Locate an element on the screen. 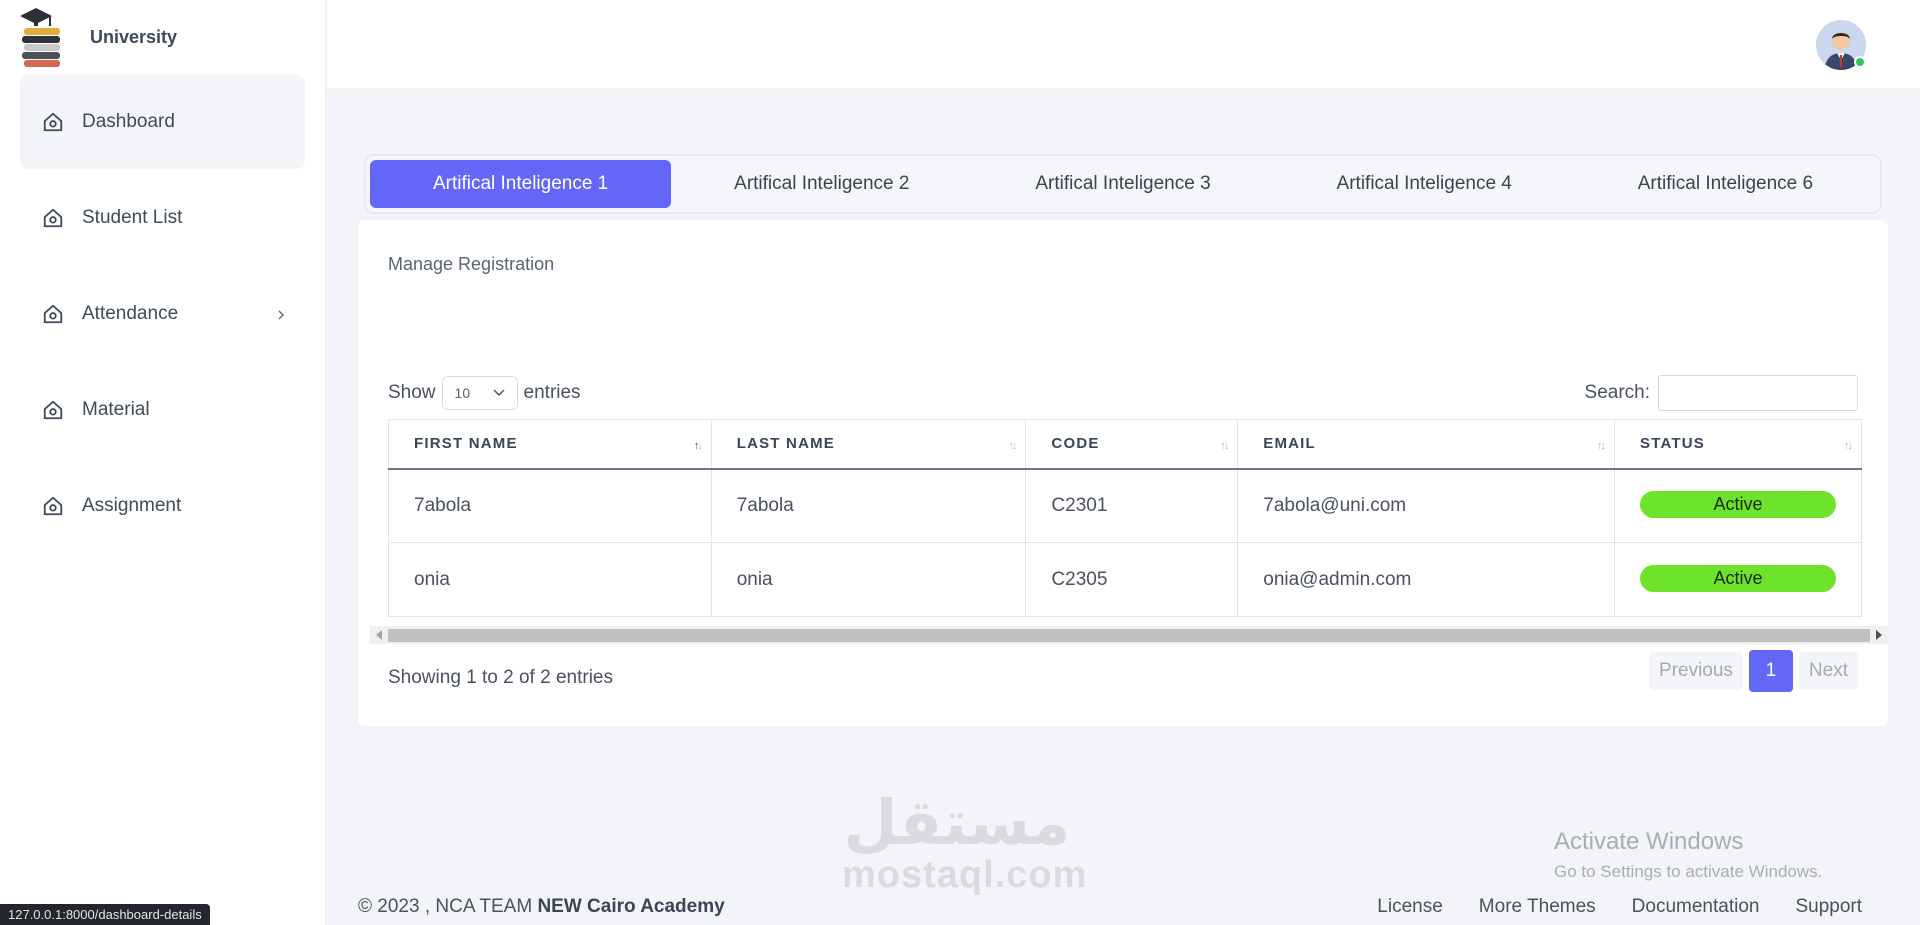 The image size is (1920, 925). sidebar-item-student-list: Student List is located at coordinates (162, 218).